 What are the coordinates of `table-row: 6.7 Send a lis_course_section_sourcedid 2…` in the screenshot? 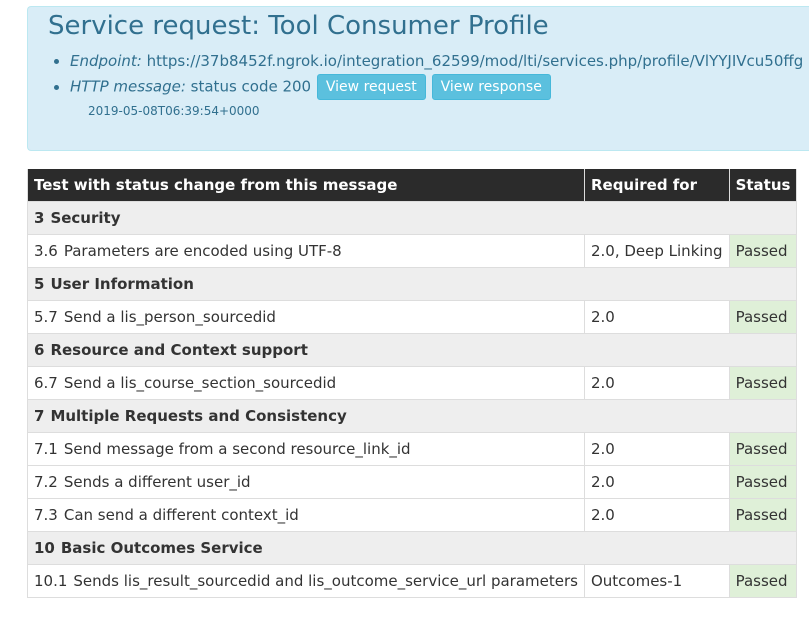 It's located at (412, 383).